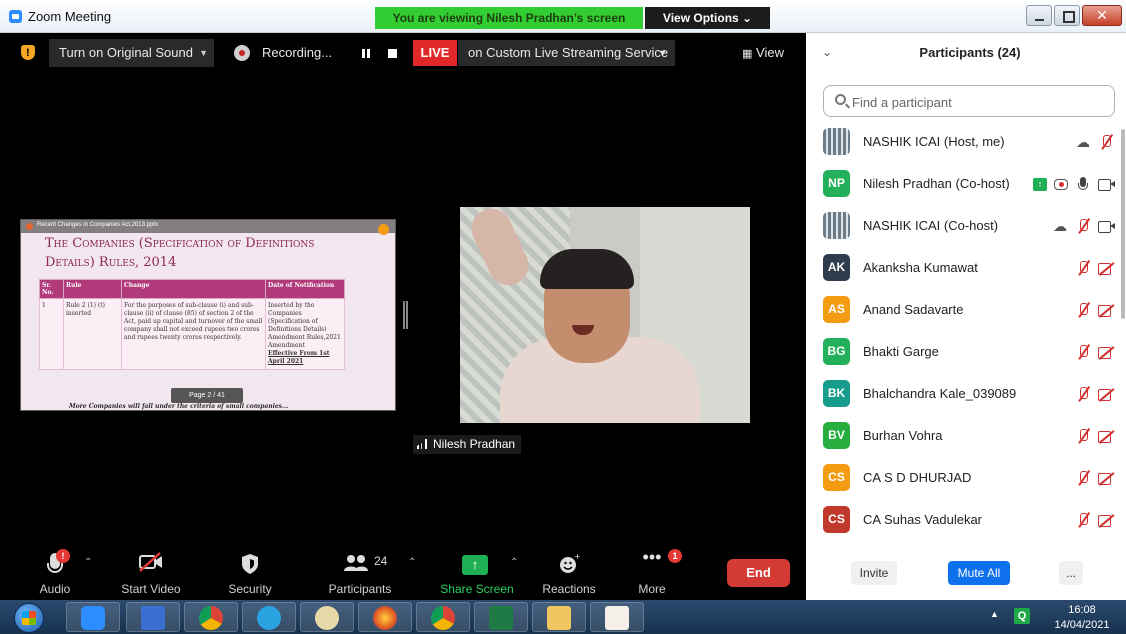 The width and height of the screenshot is (1126, 634). Describe the element at coordinates (412, 562) in the screenshot. I see `participants-caret-icon: ⌃` at that location.